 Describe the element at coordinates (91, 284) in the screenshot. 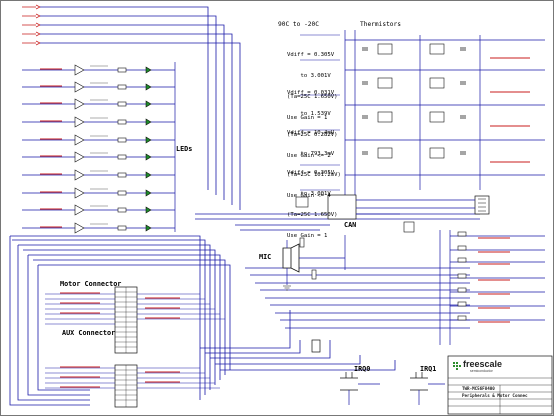

I see `motor-connector-heading: Motor Connector` at that location.